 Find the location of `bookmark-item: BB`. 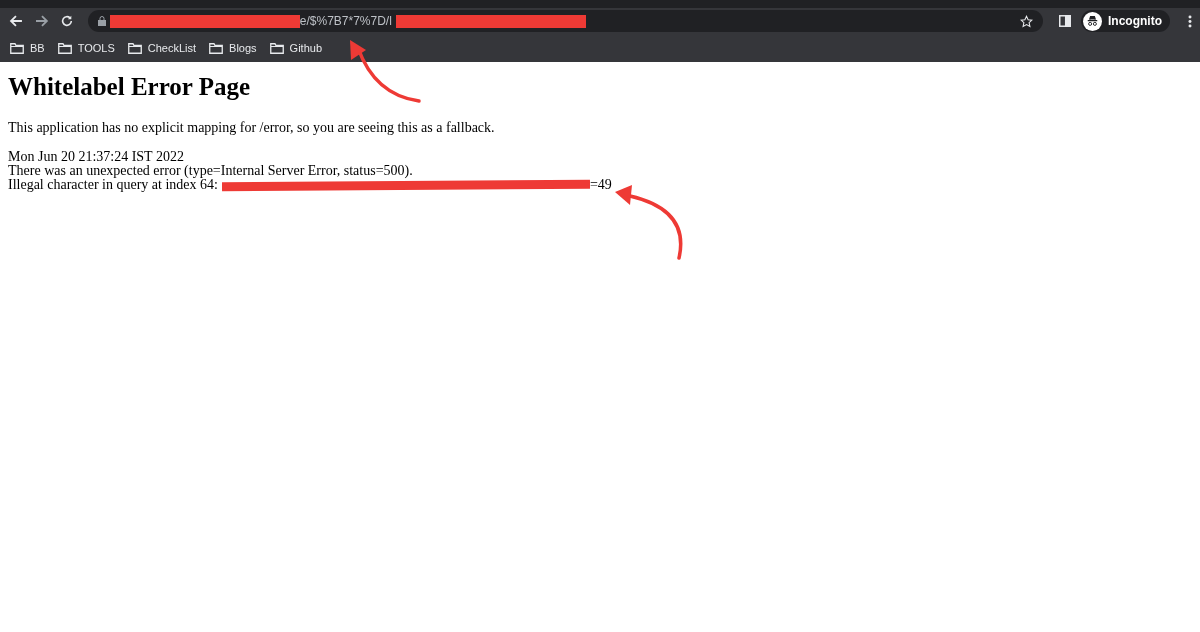

bookmark-item: BB is located at coordinates (27, 48).